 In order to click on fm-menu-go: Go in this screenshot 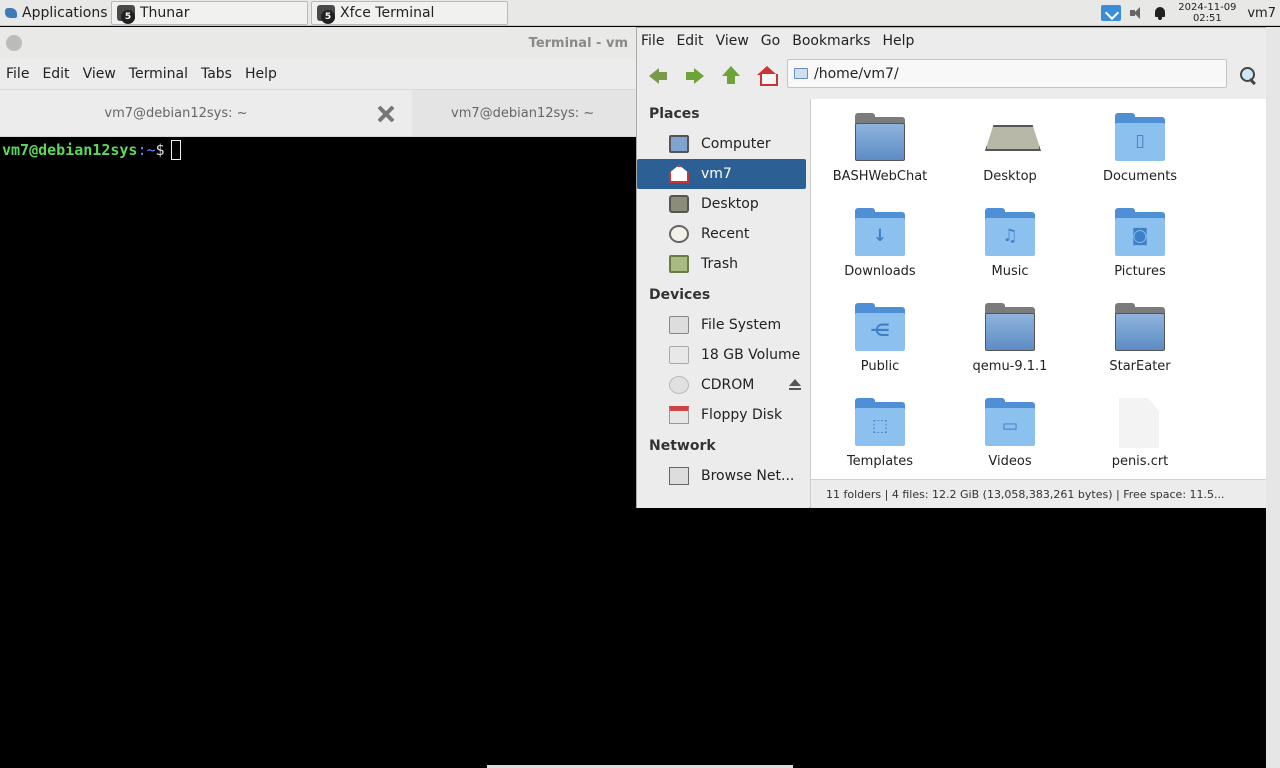, I will do `click(770, 41)`.